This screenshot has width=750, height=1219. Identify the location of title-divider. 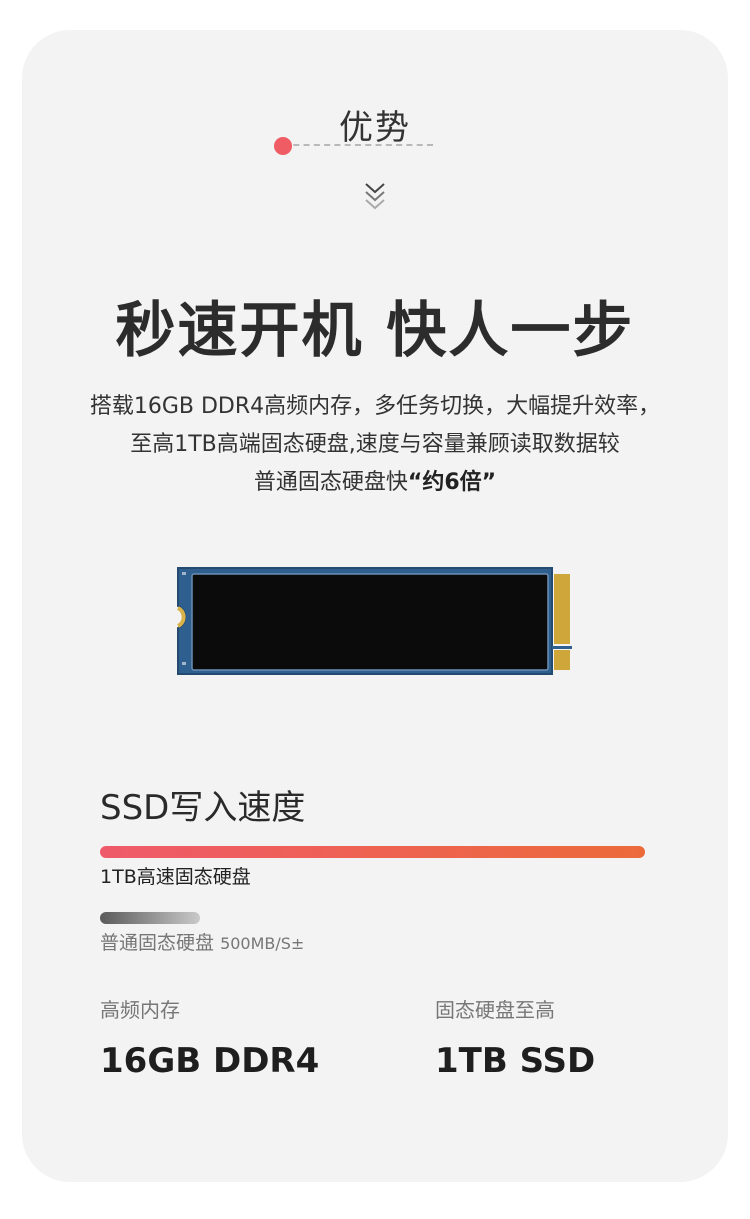
(358, 145).